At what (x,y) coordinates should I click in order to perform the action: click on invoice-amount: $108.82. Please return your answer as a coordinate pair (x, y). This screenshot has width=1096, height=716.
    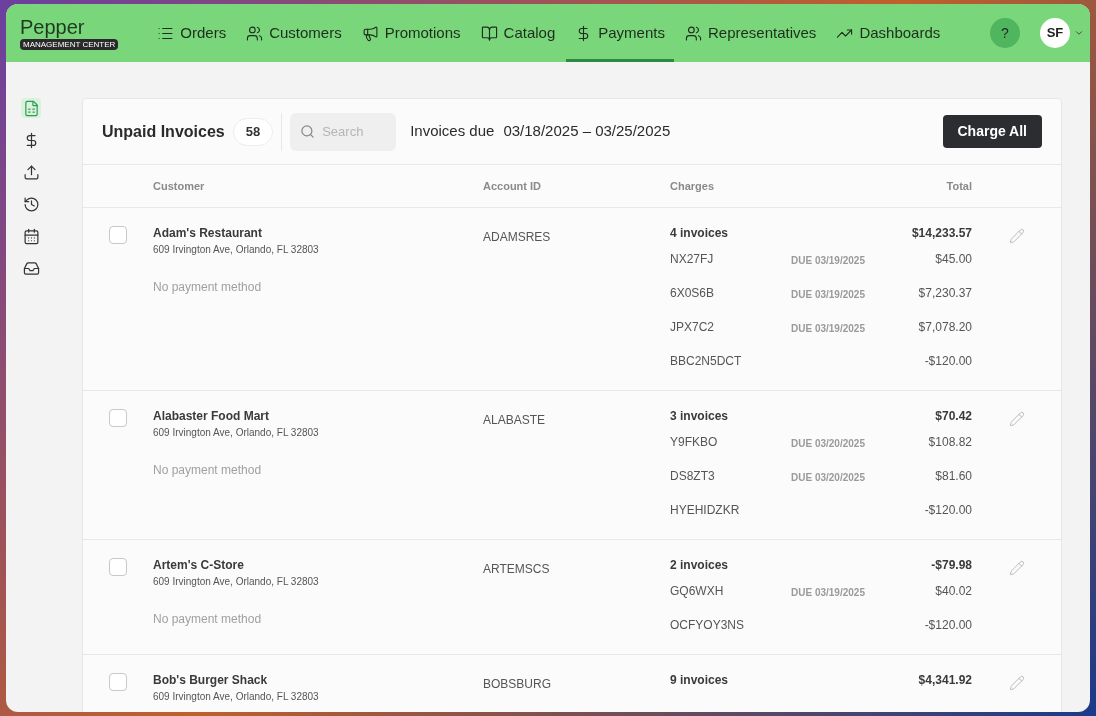
    Looking at the image, I should click on (949, 442).